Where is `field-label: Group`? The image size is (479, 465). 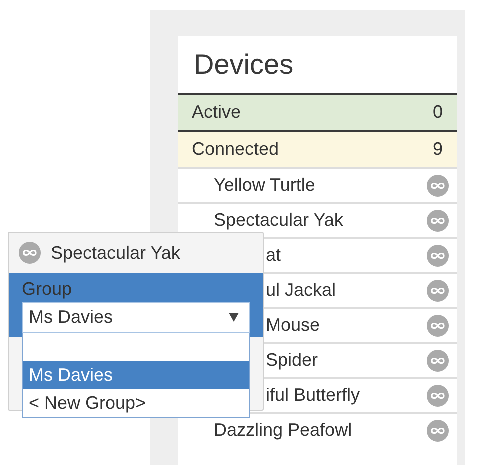 field-label: Group is located at coordinates (48, 289).